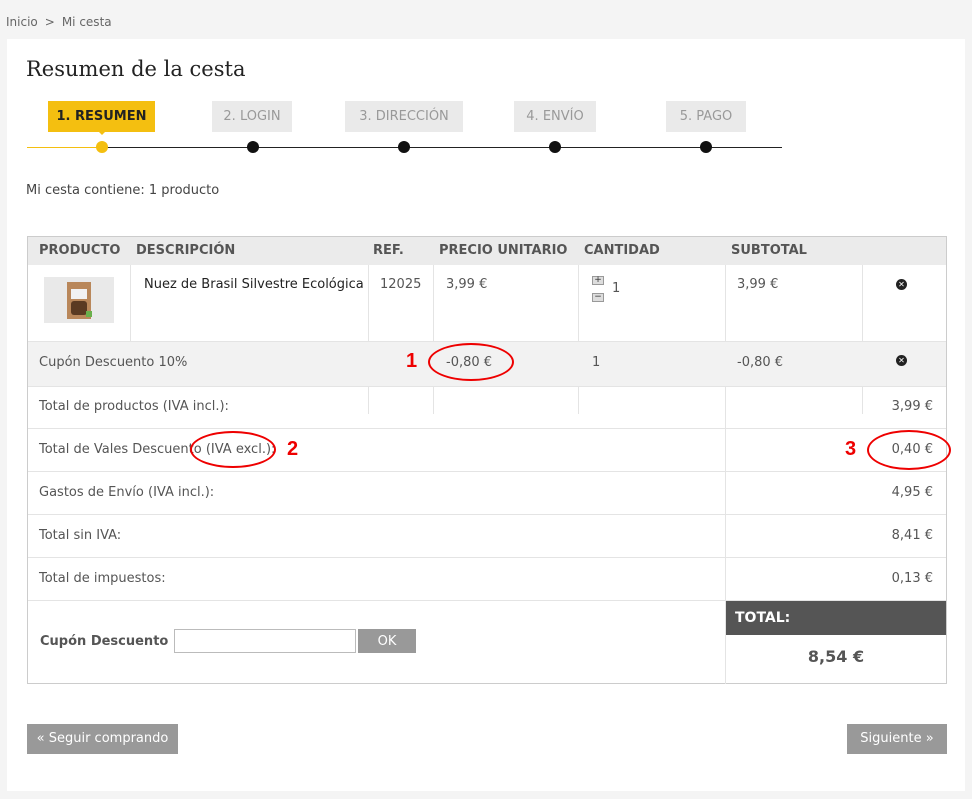 The height and width of the screenshot is (799, 972). Describe the element at coordinates (136, 69) in the screenshot. I see `page-title: Resumen de la cesta` at that location.